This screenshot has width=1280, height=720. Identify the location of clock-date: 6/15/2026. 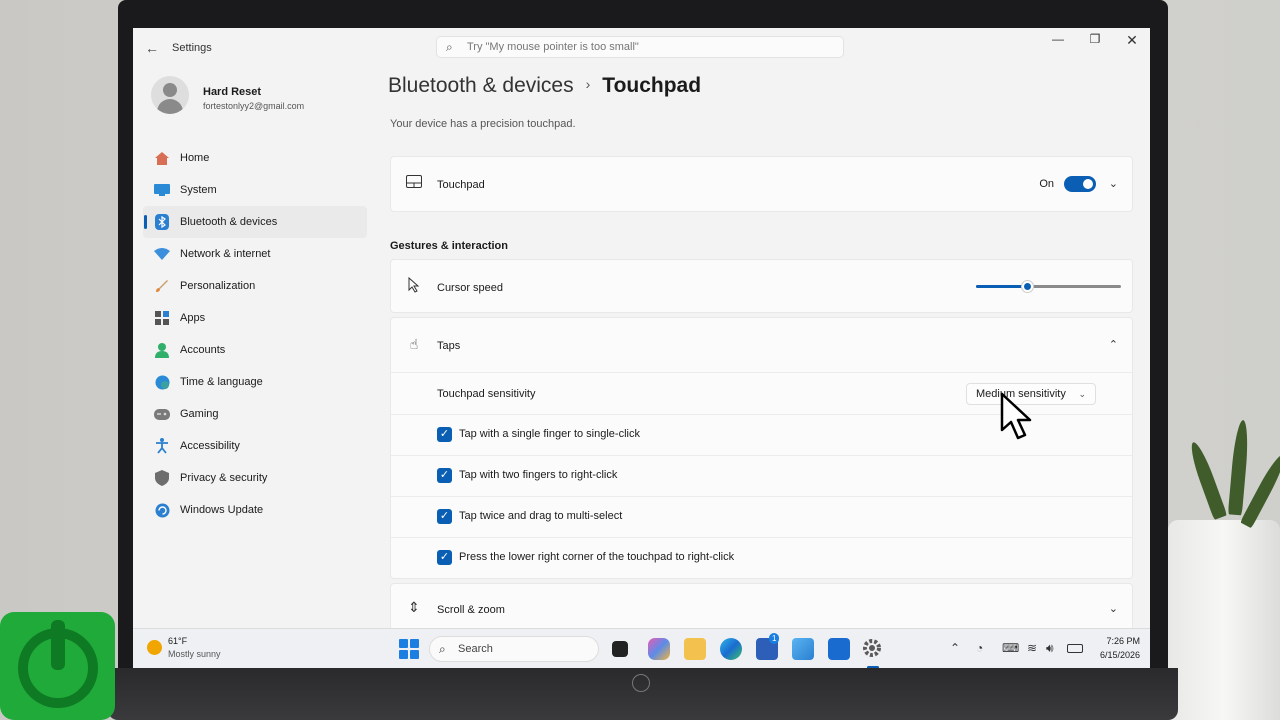
(1115, 655).